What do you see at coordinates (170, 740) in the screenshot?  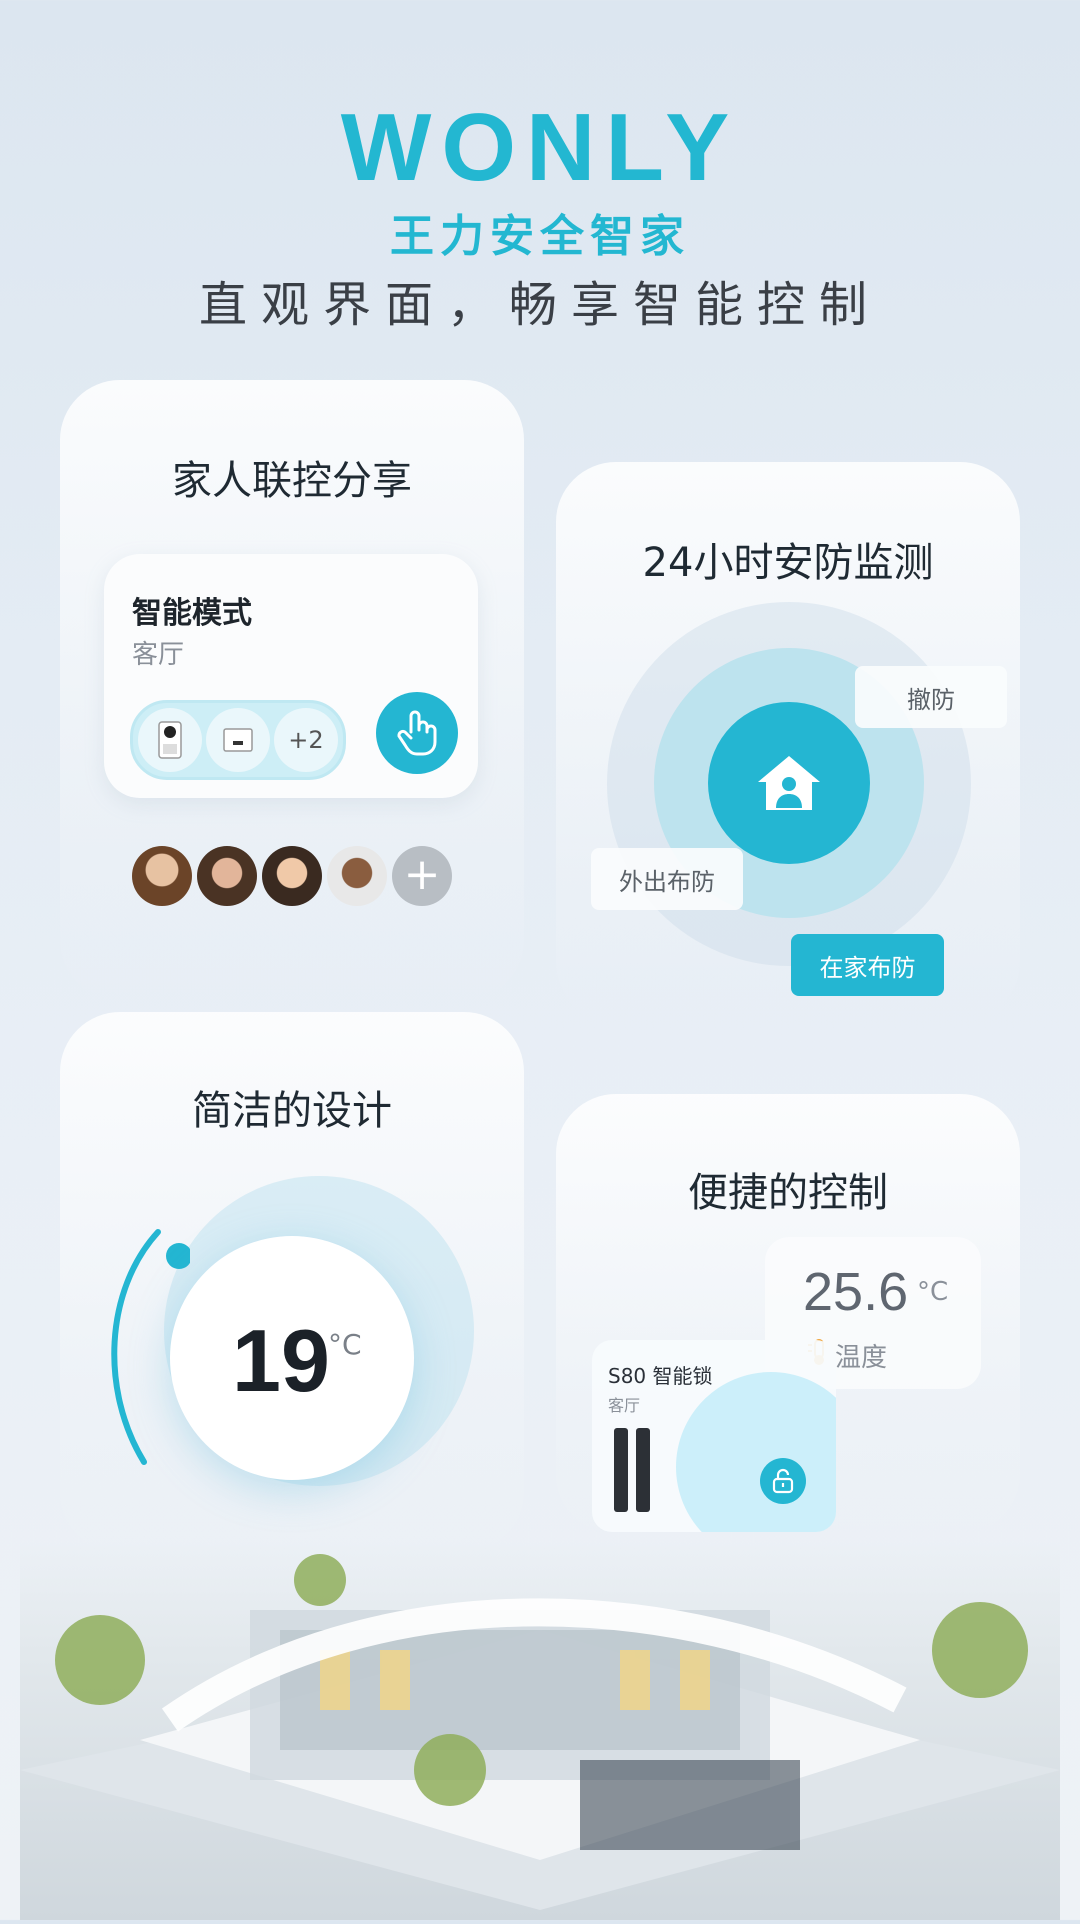 I see `camera-device-icon` at bounding box center [170, 740].